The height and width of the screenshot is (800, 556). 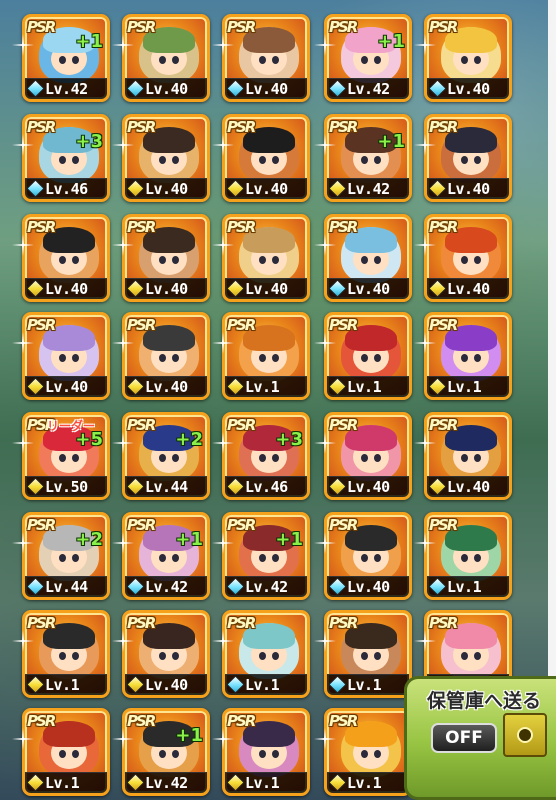 I want to click on send-to-storage-label: 保管庫へ送る, so click(x=484, y=701).